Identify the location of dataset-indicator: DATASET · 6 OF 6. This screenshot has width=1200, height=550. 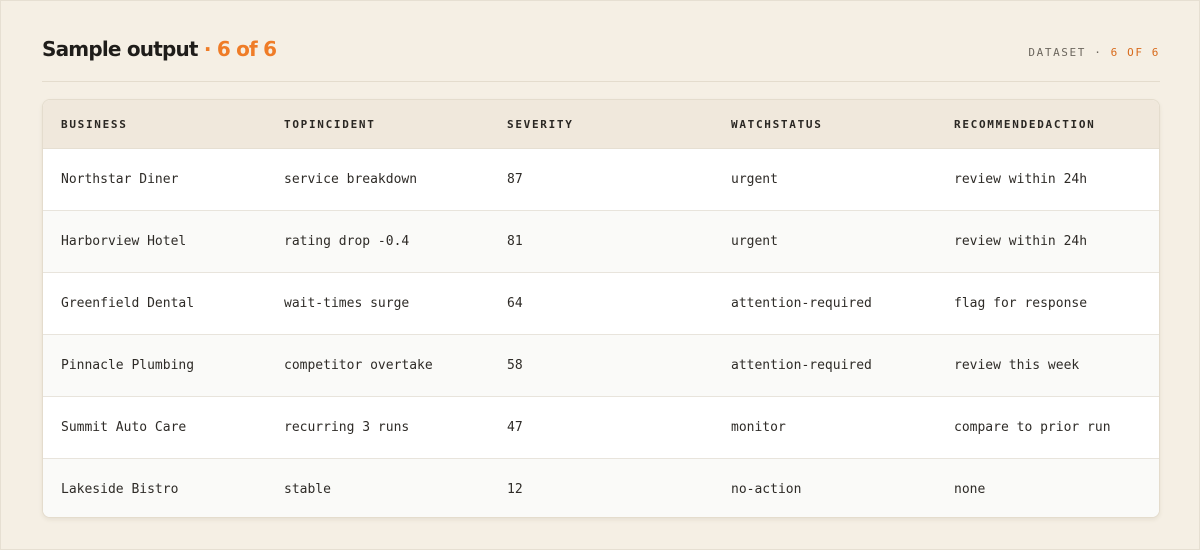
(1094, 52).